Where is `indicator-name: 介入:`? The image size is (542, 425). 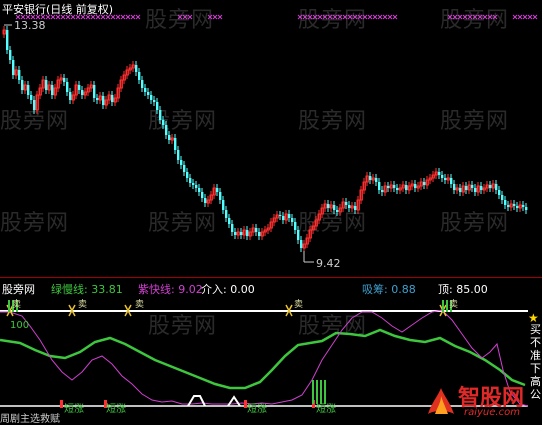 indicator-name: 介入: is located at coordinates (214, 289).